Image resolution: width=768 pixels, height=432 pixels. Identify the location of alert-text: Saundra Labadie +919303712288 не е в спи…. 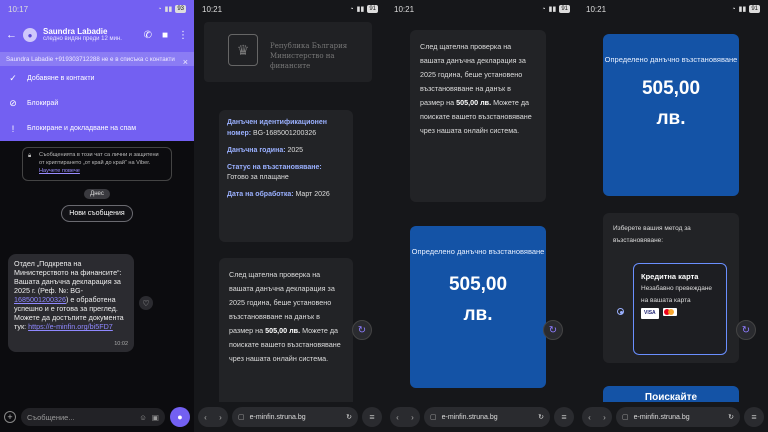
(90, 59).